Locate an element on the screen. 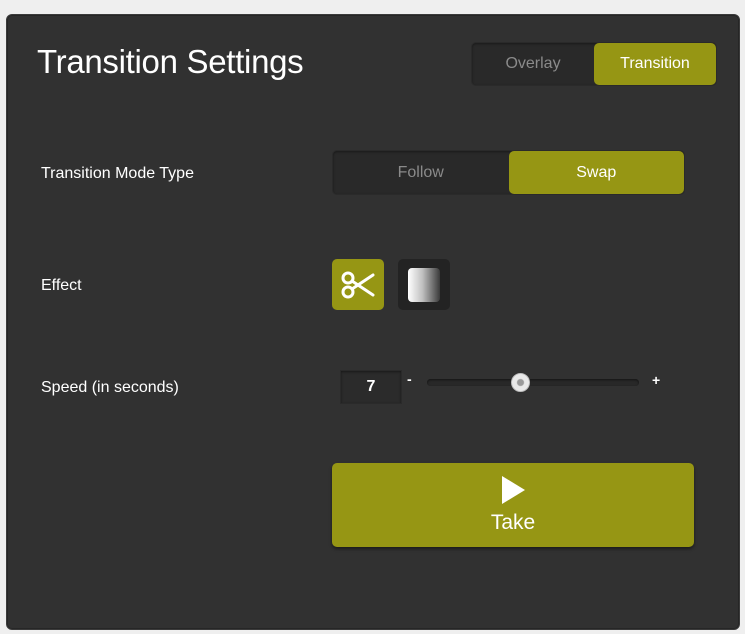 The image size is (745, 634). speed-value-field: 7 is located at coordinates (371, 387).